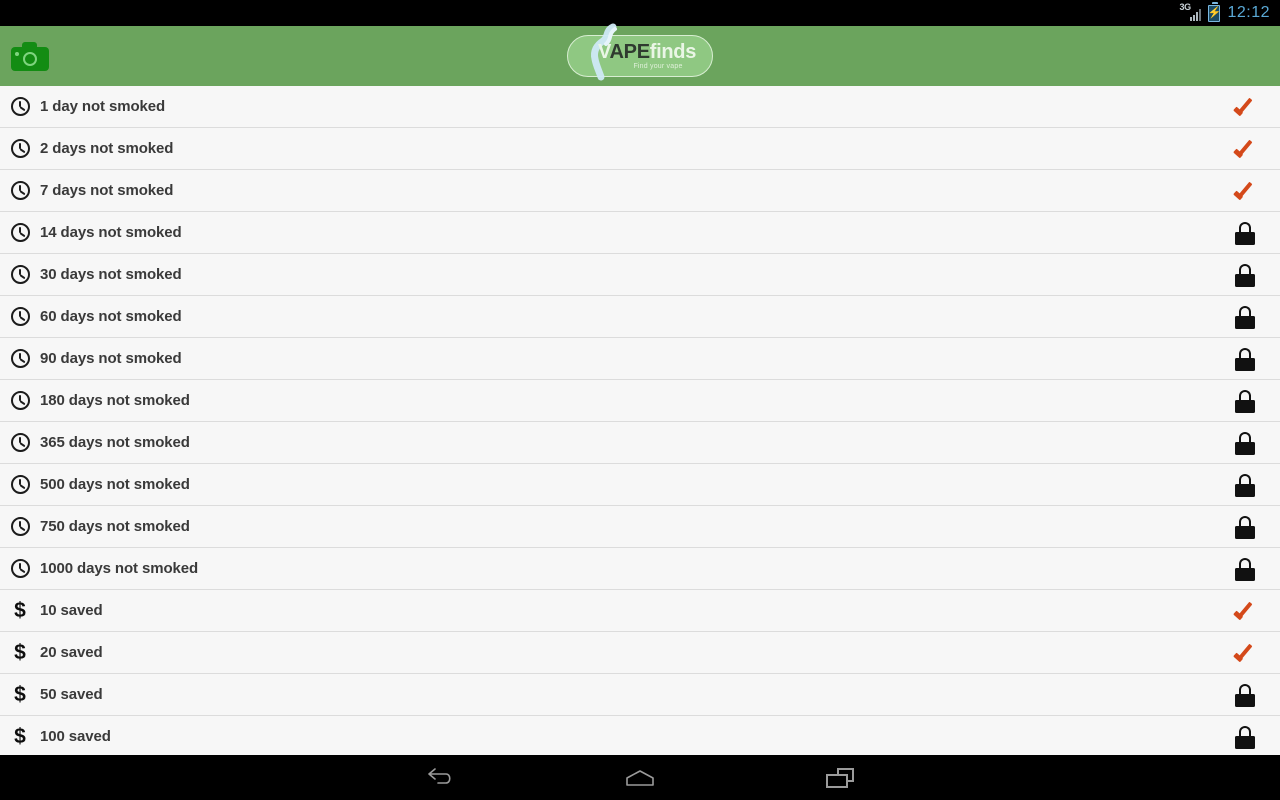  Describe the element at coordinates (107, 190) in the screenshot. I see `achievement-label: 7 days not smoked` at that location.